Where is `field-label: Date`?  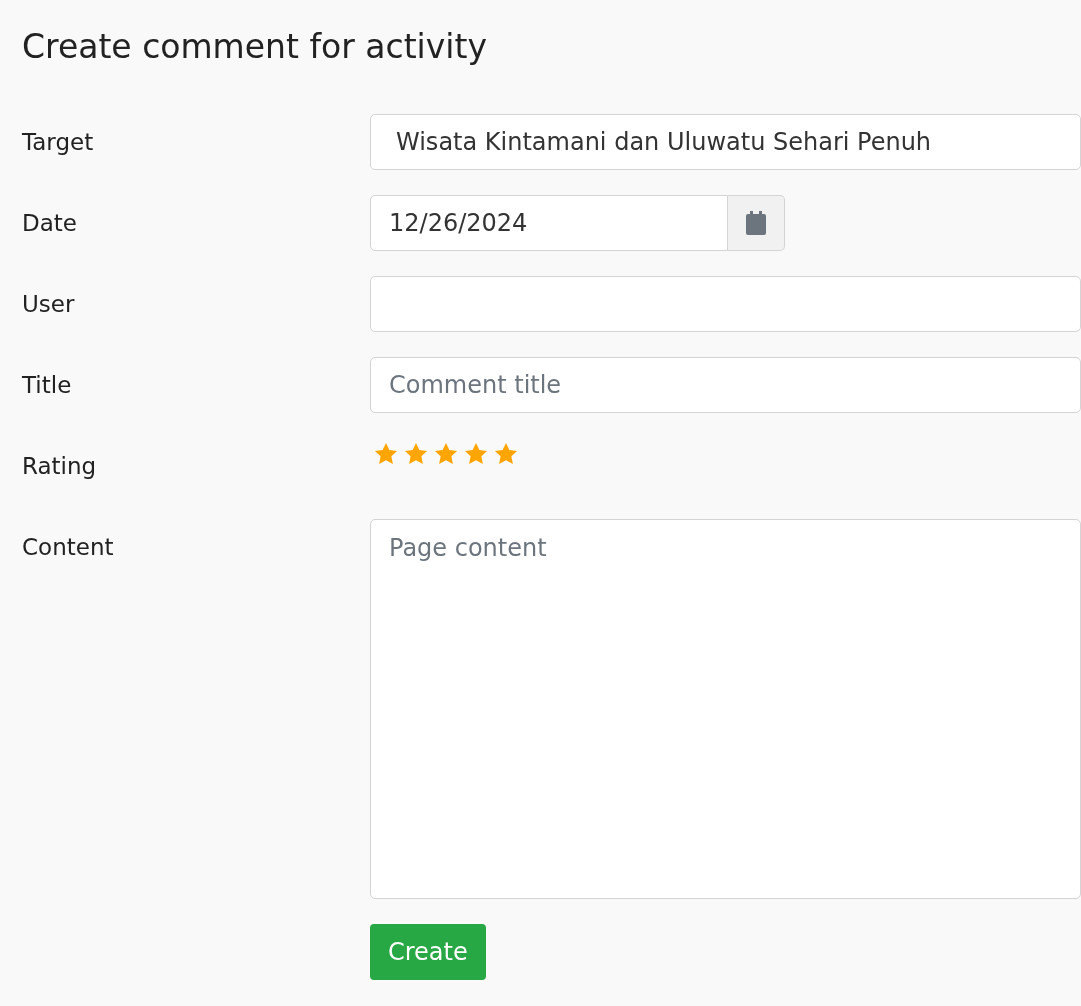
field-label: Date is located at coordinates (49, 223).